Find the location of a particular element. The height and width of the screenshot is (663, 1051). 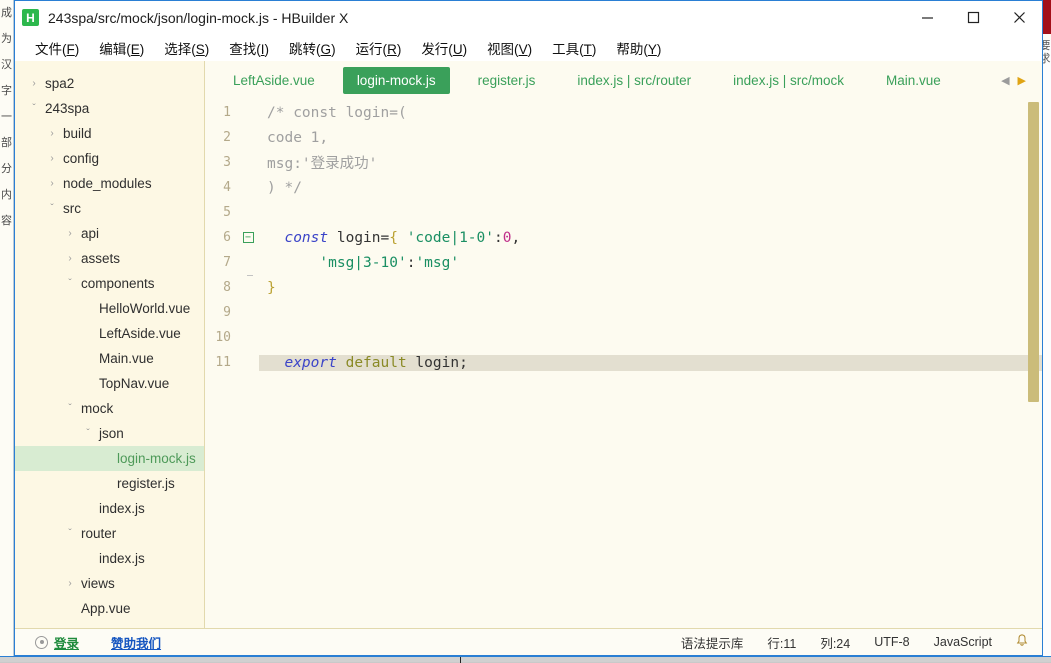

menu-item-1: 编辑(E) is located at coordinates (121, 48).